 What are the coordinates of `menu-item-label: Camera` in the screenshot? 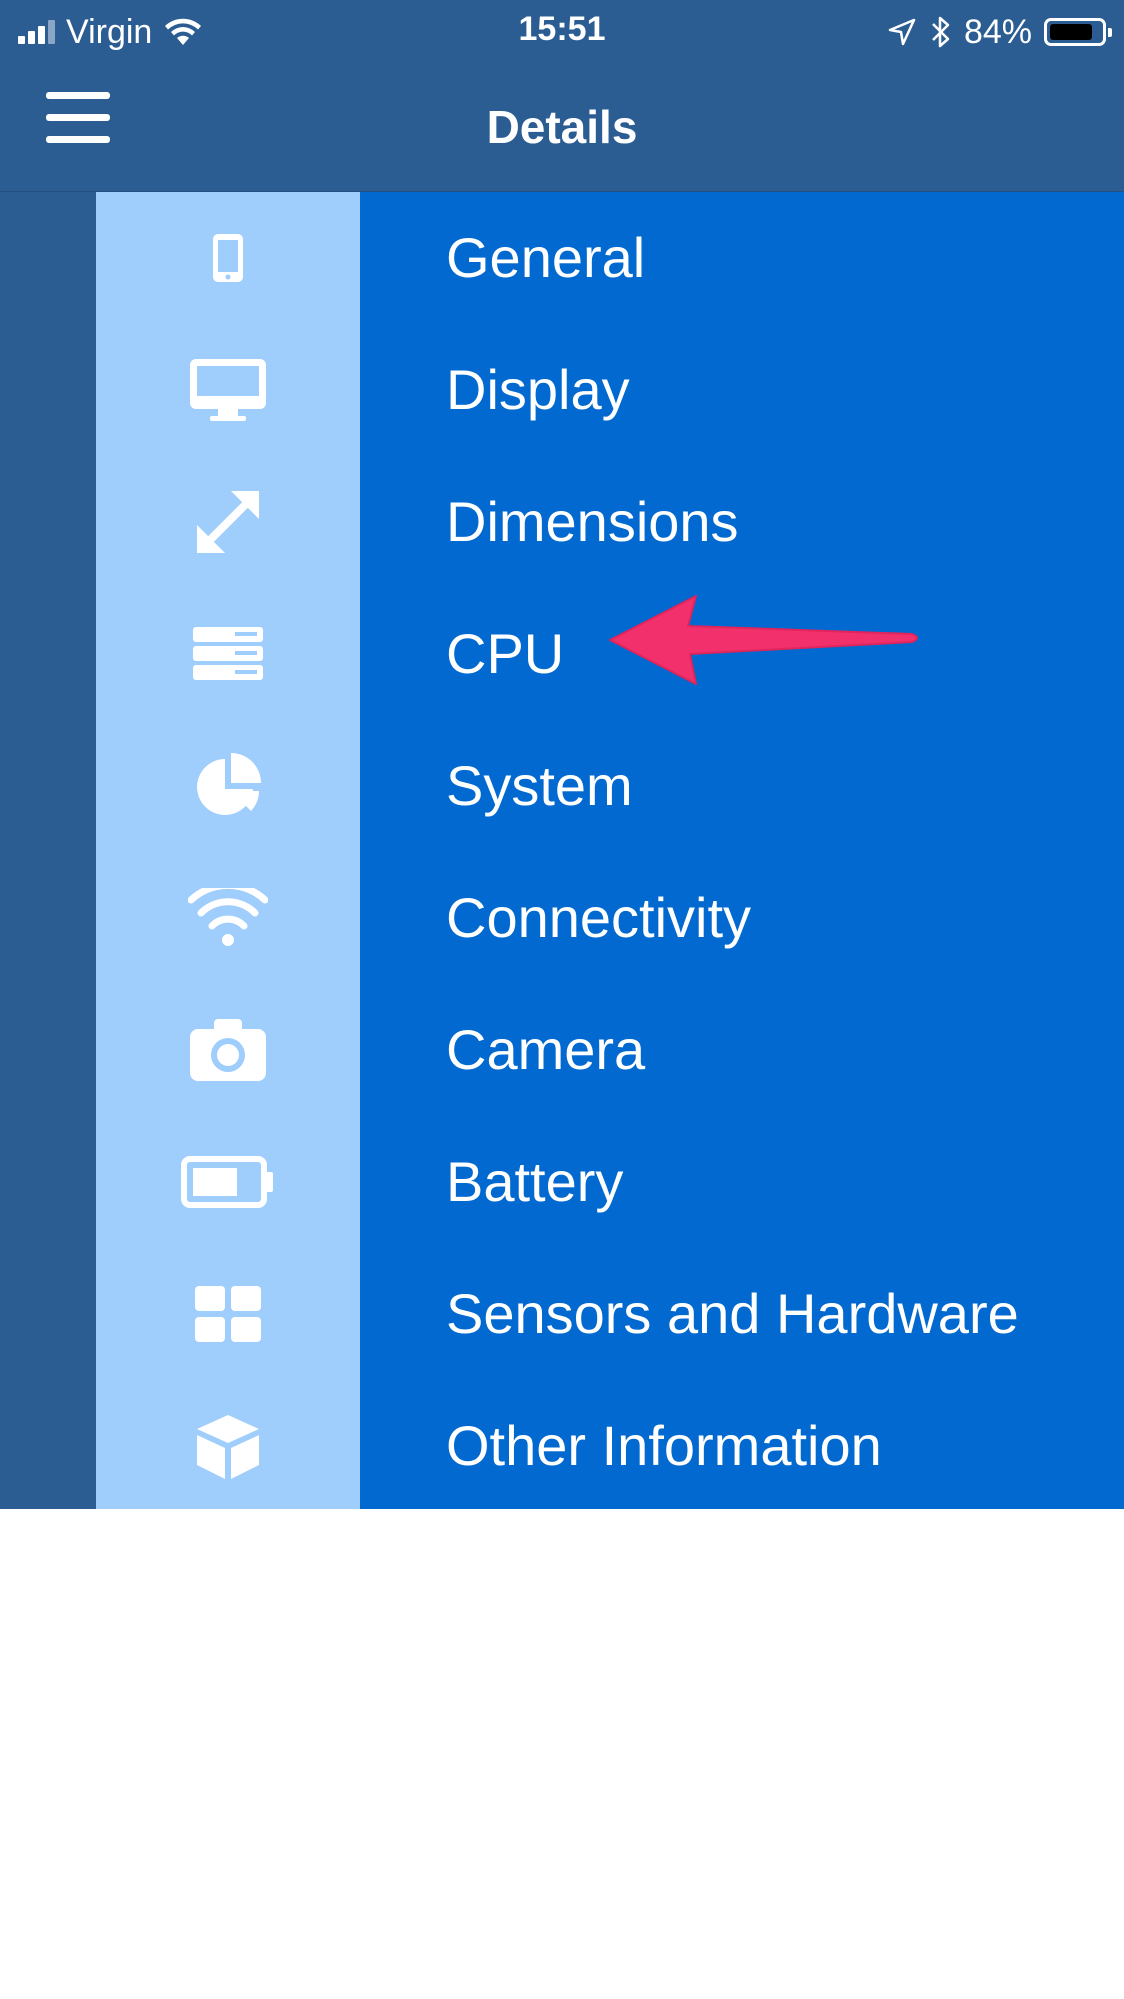 It's located at (546, 1049).